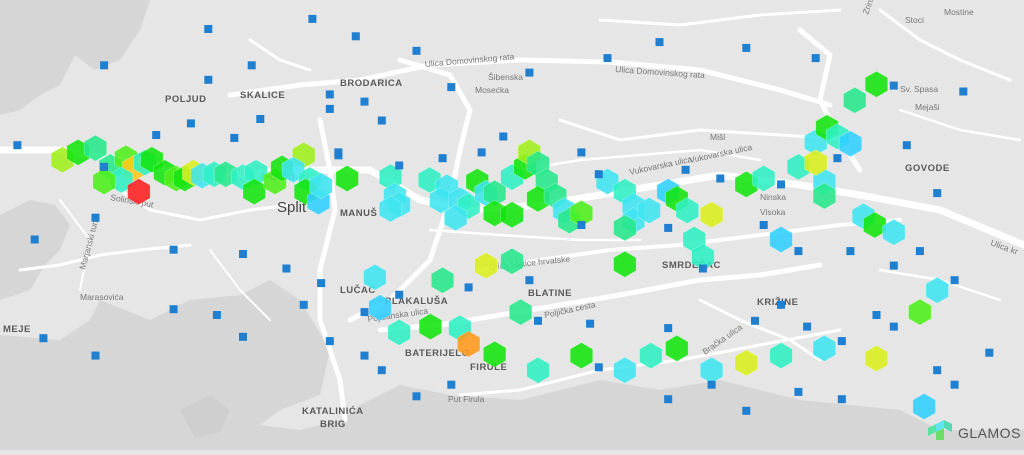 This screenshot has height=455, width=1024. Describe the element at coordinates (416, 301) in the screenshot. I see `district-label: PLAKALUŠA` at that location.